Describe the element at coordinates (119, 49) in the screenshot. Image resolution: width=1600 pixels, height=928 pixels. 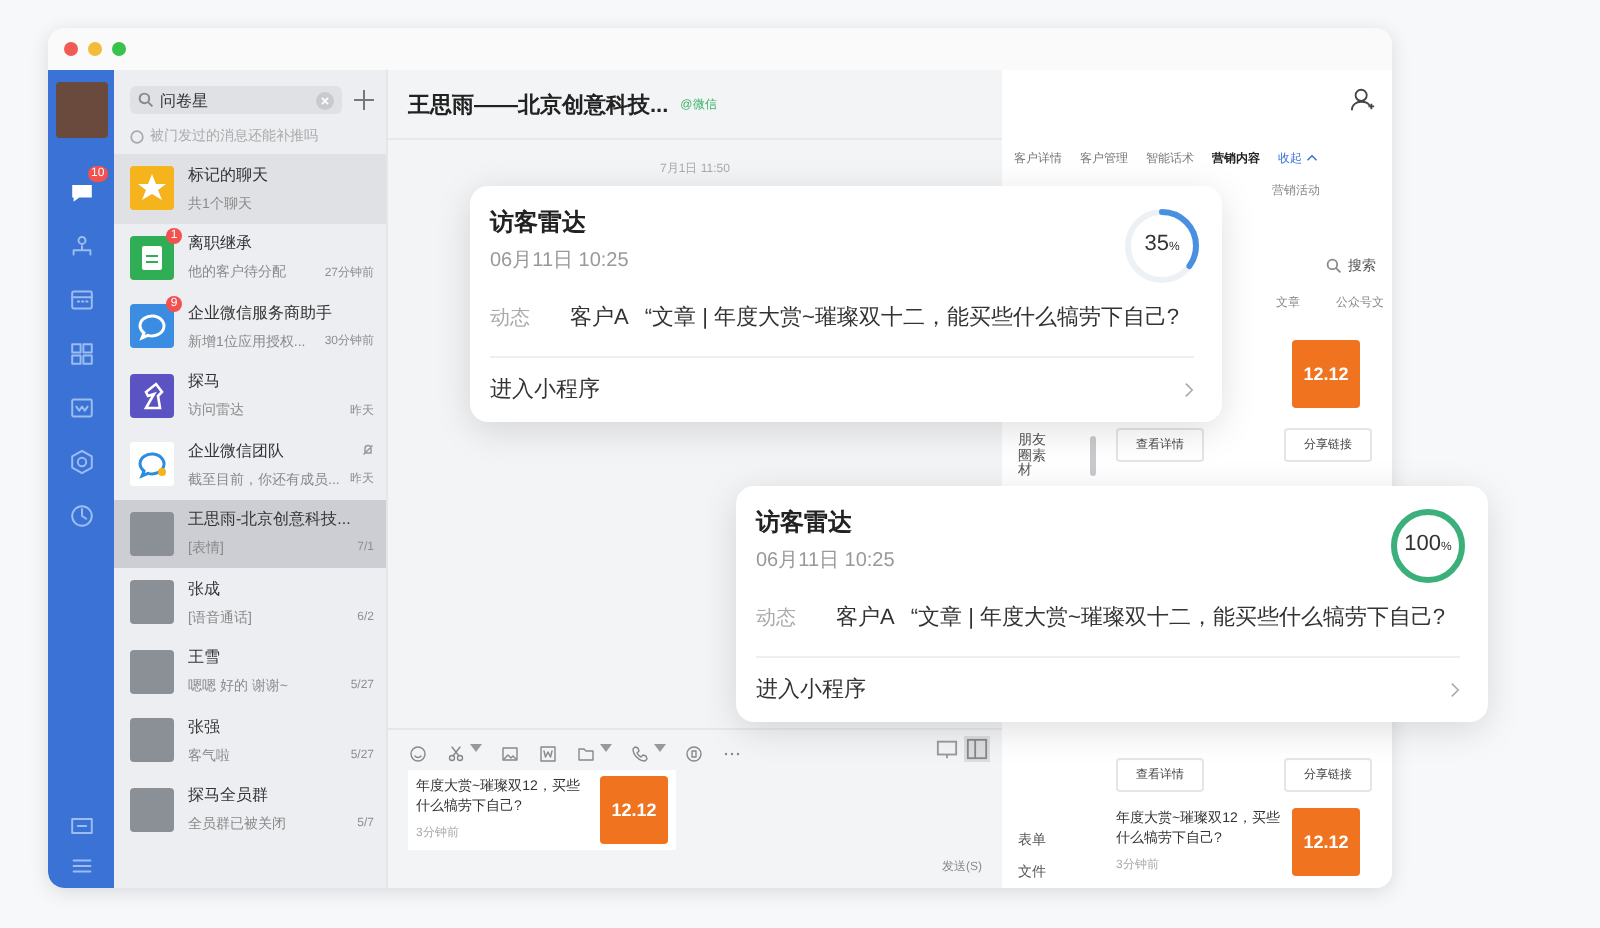
I see `zoom-light` at that location.